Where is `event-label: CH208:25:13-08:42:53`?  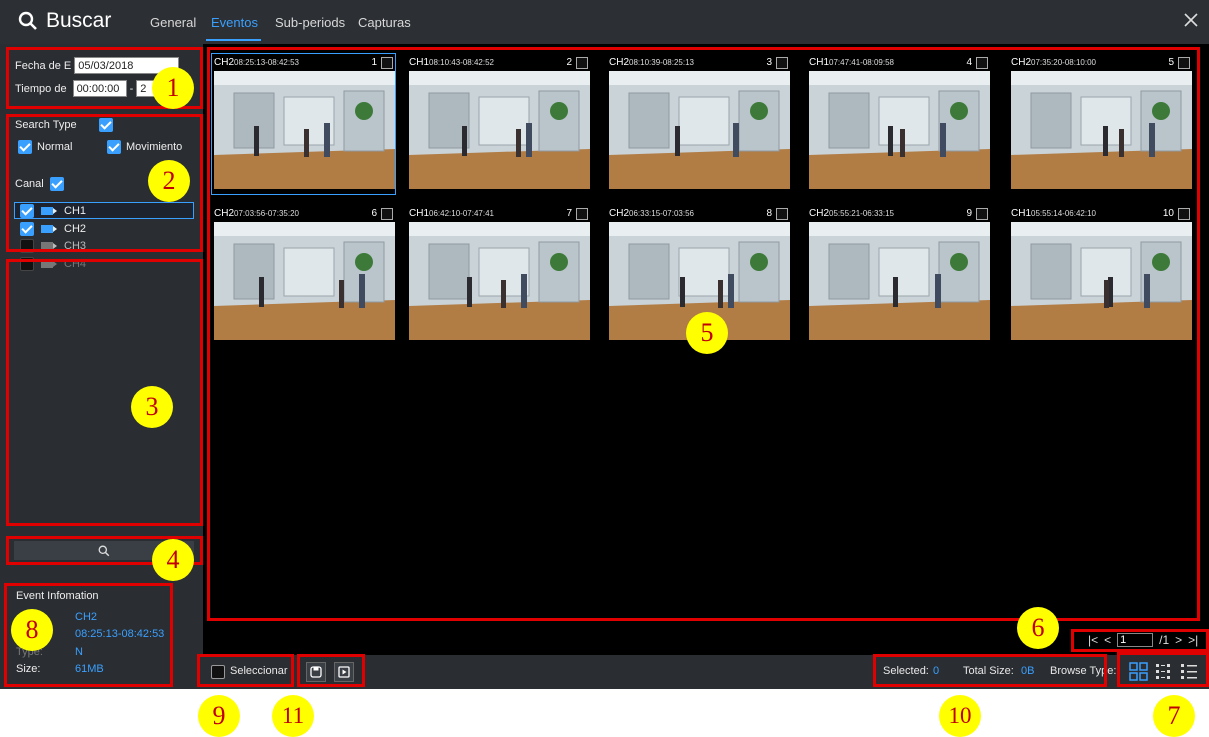
event-label: CH208:25:13-08:42:53 is located at coordinates (256, 62).